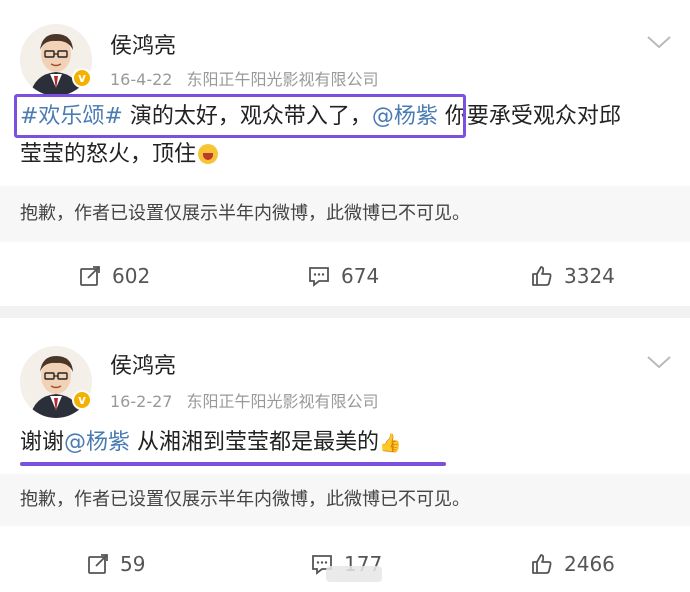  Describe the element at coordinates (97, 442) in the screenshot. I see `mention-link: @杨紫` at that location.